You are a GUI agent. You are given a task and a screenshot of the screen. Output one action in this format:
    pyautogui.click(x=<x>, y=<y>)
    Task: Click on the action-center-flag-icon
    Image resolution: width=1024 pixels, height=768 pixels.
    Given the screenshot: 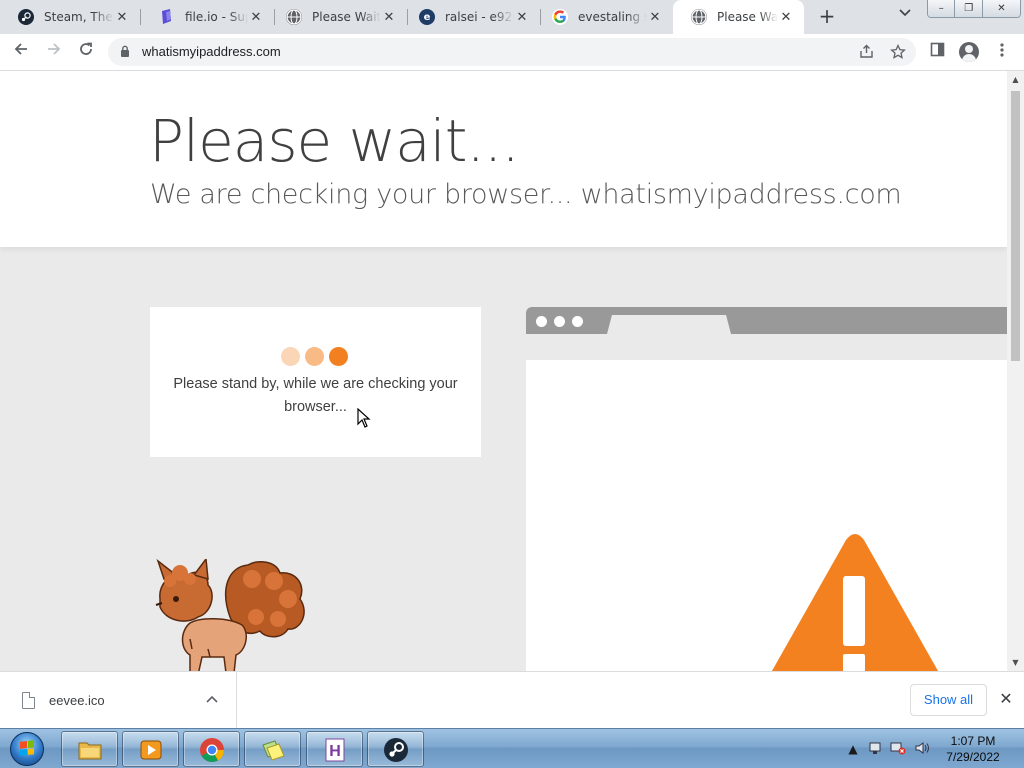 What is the action you would take?
    pyautogui.click(x=875, y=749)
    